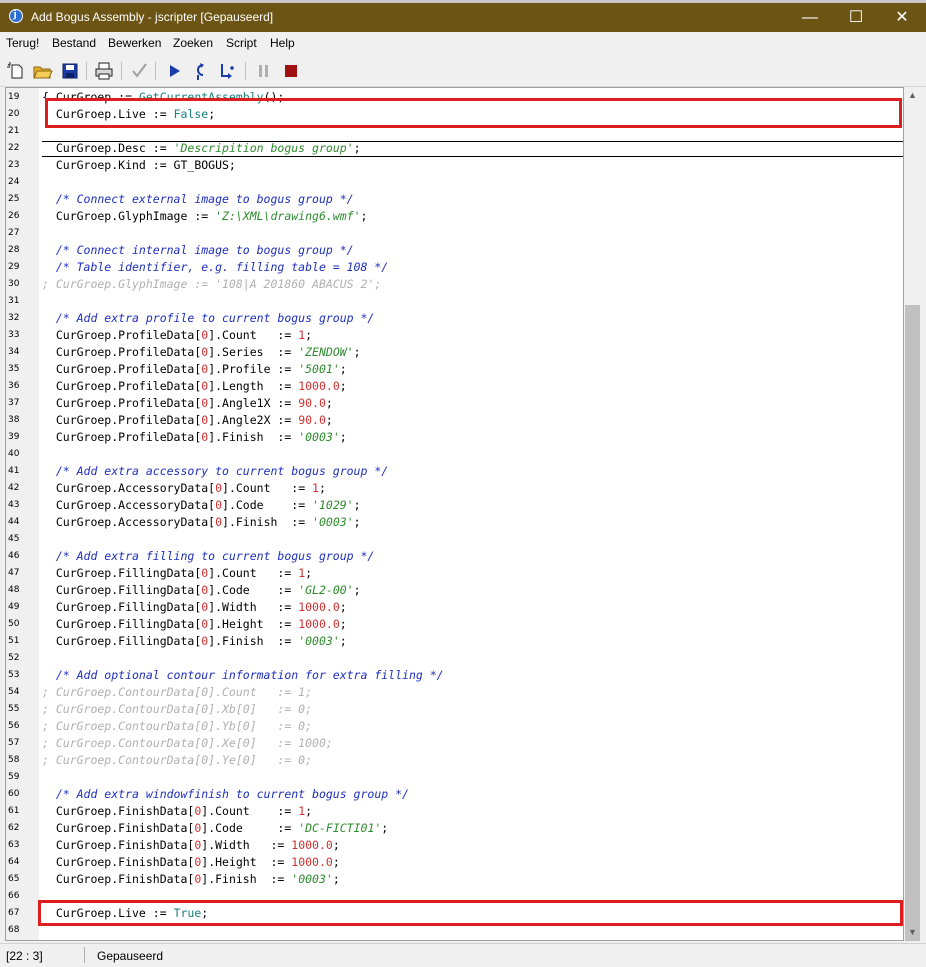  Describe the element at coordinates (291, 71) in the screenshot. I see `stop-icon` at that location.